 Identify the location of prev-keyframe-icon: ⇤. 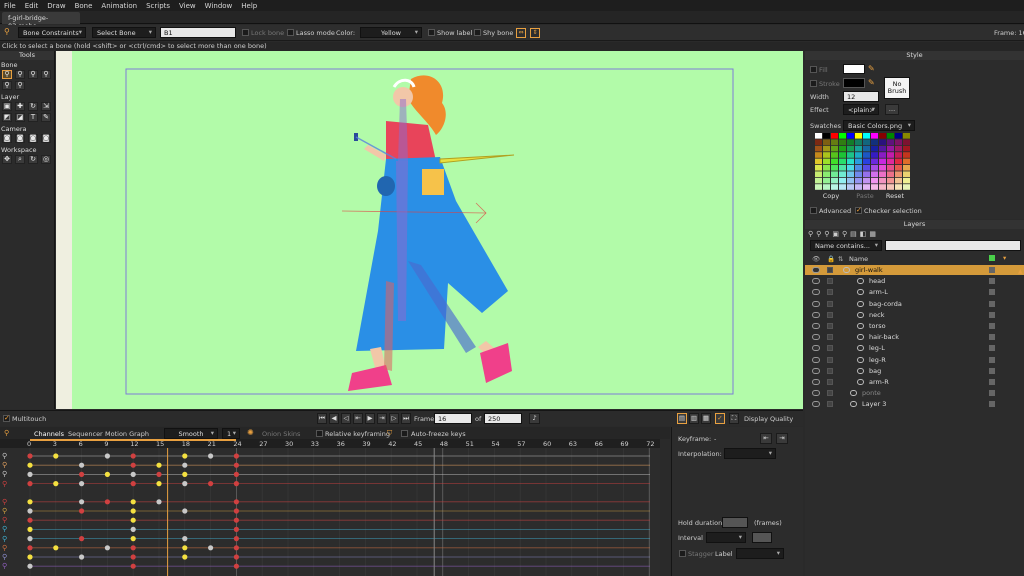
(766, 438).